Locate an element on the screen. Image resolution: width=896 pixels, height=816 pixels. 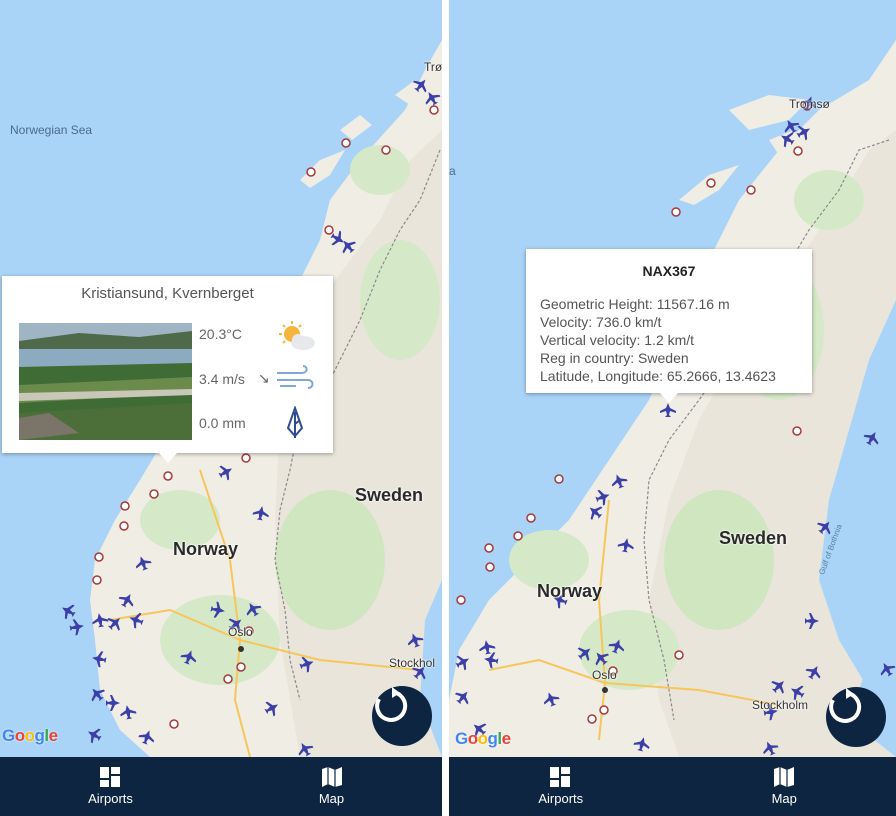
precipitation-value: 0.0 mm is located at coordinates (222, 423).